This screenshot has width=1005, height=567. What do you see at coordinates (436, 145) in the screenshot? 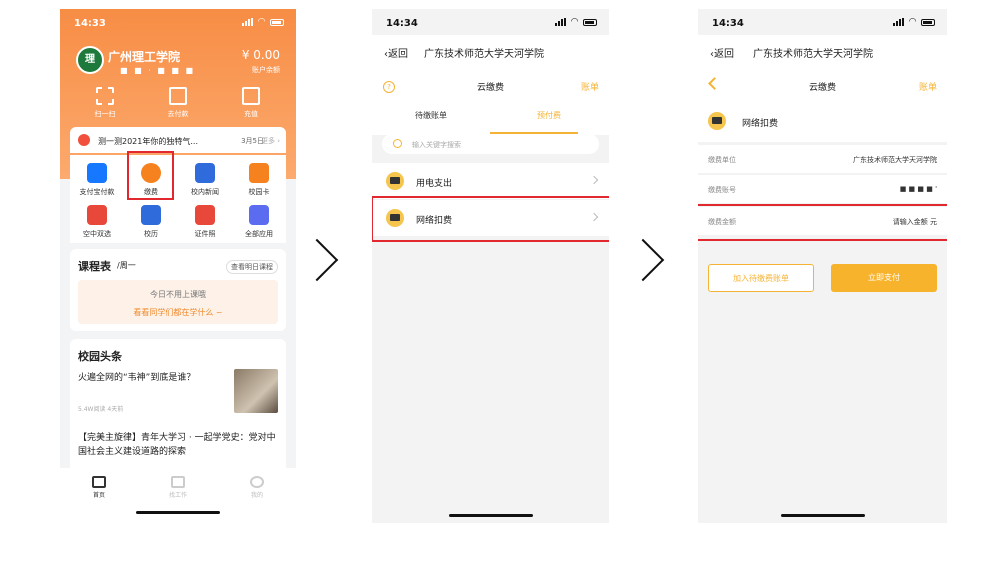
I see `search-placeholder: 输入关键字搜索` at bounding box center [436, 145].